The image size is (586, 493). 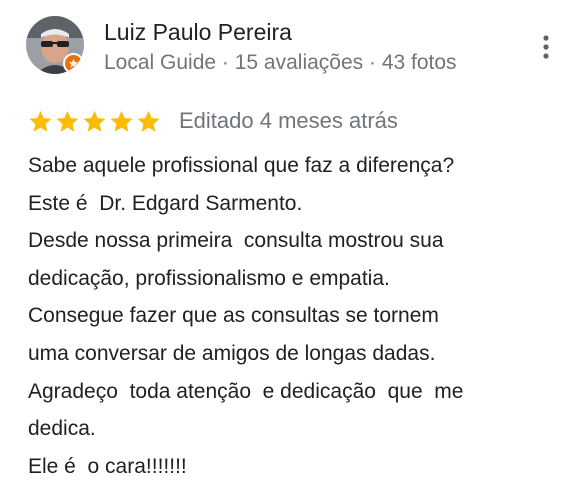 What do you see at coordinates (107, 466) in the screenshot?
I see `review-text-line: Ele é o cara!!!!!!!` at bounding box center [107, 466].